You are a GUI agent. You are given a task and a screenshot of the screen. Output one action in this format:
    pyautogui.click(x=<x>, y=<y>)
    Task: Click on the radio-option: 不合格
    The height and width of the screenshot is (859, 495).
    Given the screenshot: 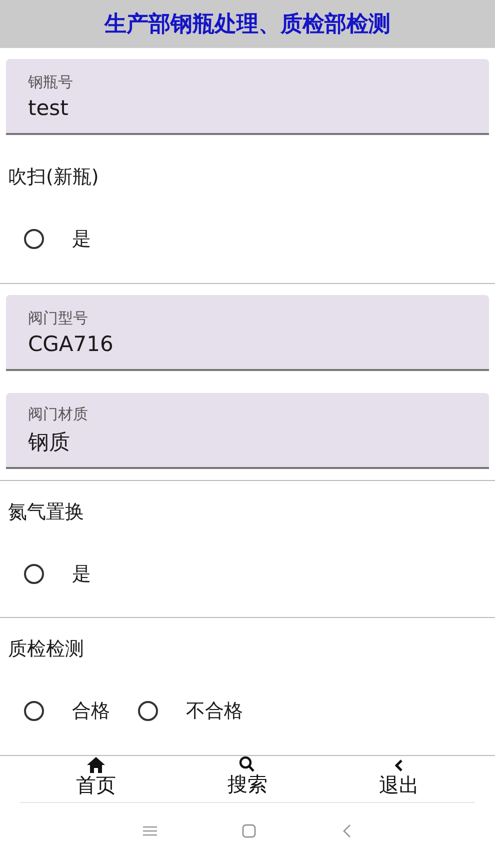 What is the action you would take?
    pyautogui.click(x=190, y=711)
    